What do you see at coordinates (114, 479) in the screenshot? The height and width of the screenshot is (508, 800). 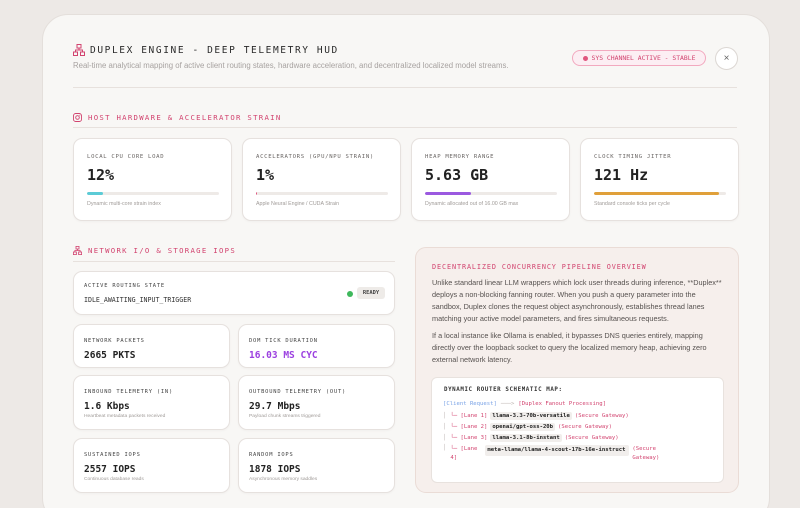 I see `stat-subtext: Continuous database reads` at bounding box center [114, 479].